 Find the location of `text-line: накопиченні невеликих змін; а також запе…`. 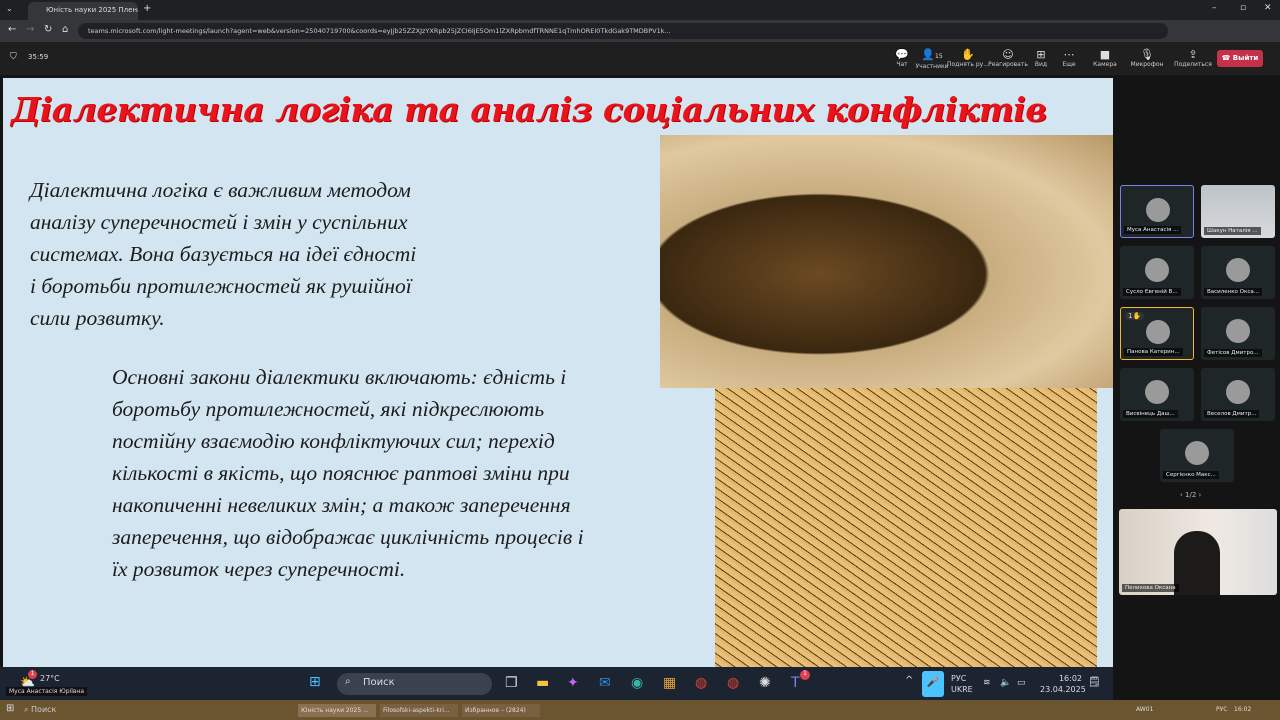

text-line: накопиченні невеликих змін; а також запе… is located at coordinates (341, 505).